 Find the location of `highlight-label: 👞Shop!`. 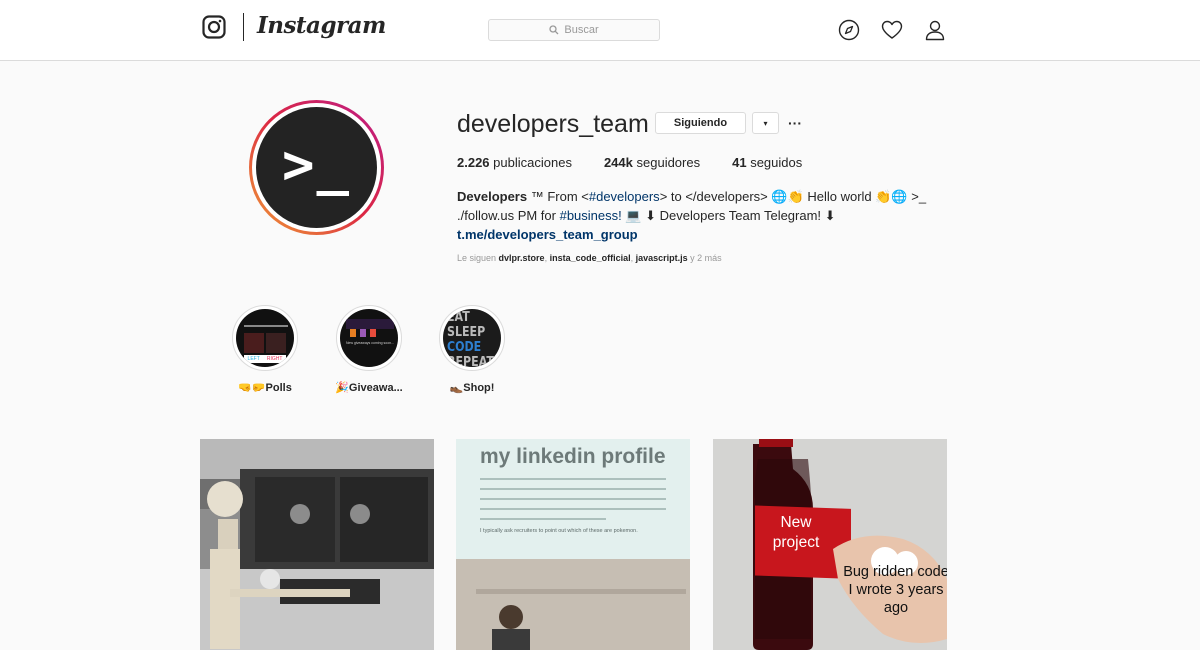

highlight-label: 👞Shop! is located at coordinates (472, 388).